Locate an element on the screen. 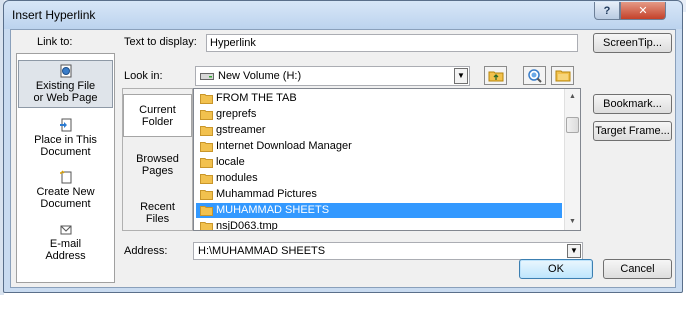 This screenshot has height=316, width=686. file-row: nsjD063.tmp is located at coordinates (379, 225).